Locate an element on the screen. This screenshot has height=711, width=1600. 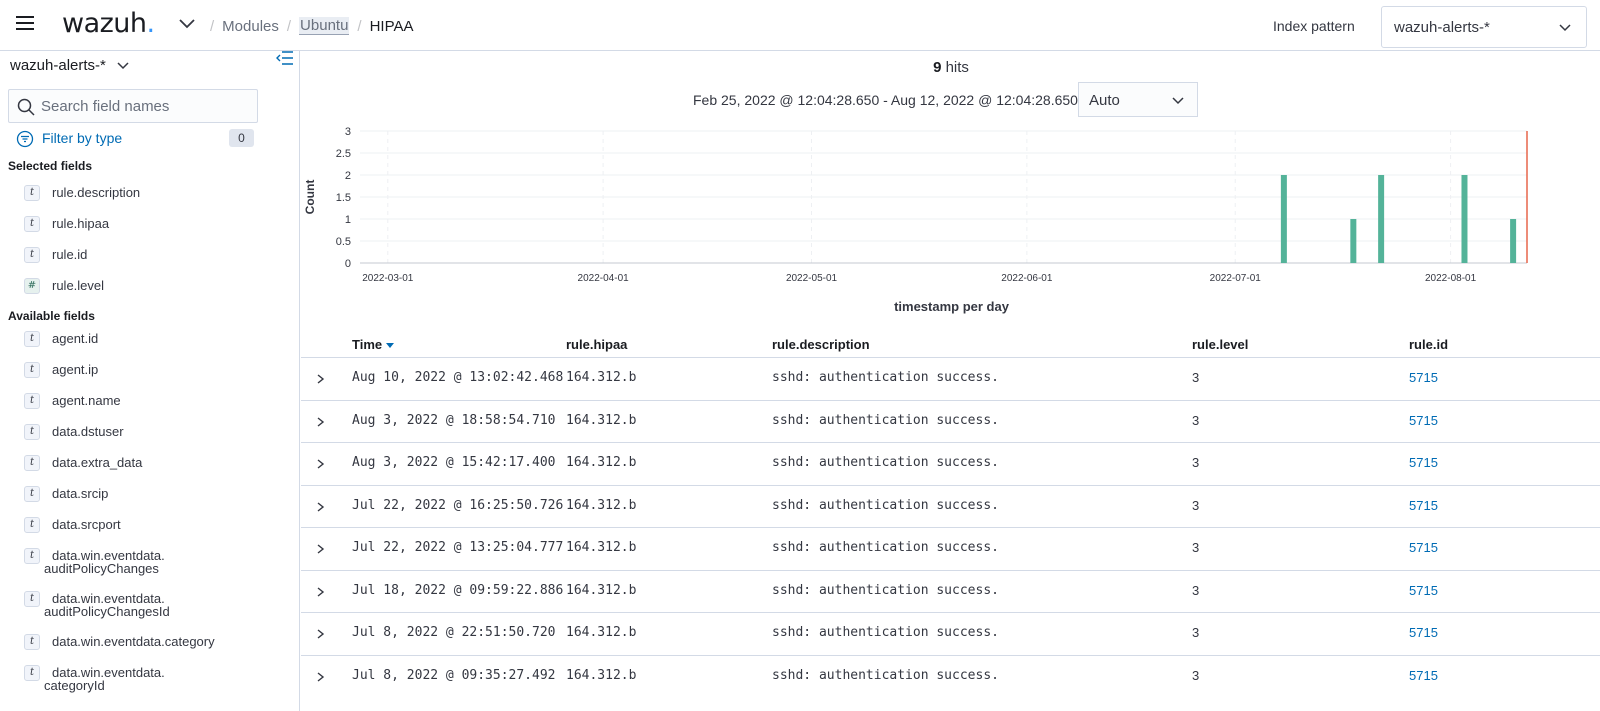
column-header-rule-hipaa: rule.hipaa is located at coordinates (596, 344).